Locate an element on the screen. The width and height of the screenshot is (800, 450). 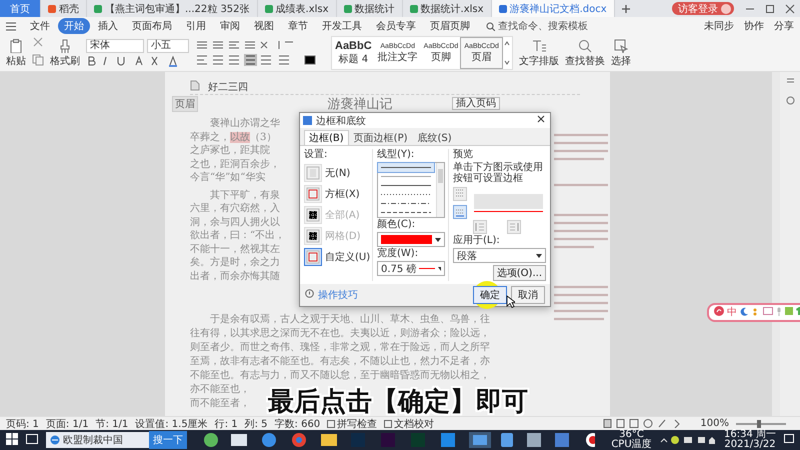
bottom-border-button is located at coordinates (460, 212).